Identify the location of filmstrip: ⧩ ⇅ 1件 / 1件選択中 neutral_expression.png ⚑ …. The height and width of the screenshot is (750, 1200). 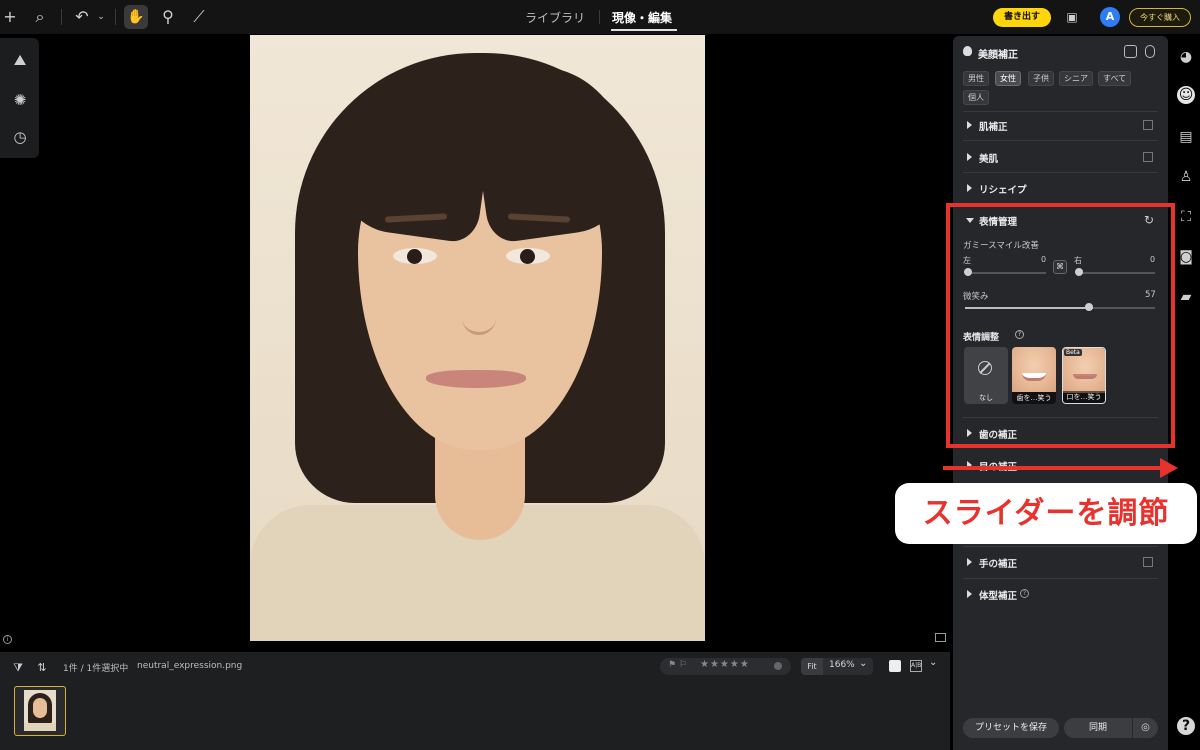
(475, 701).